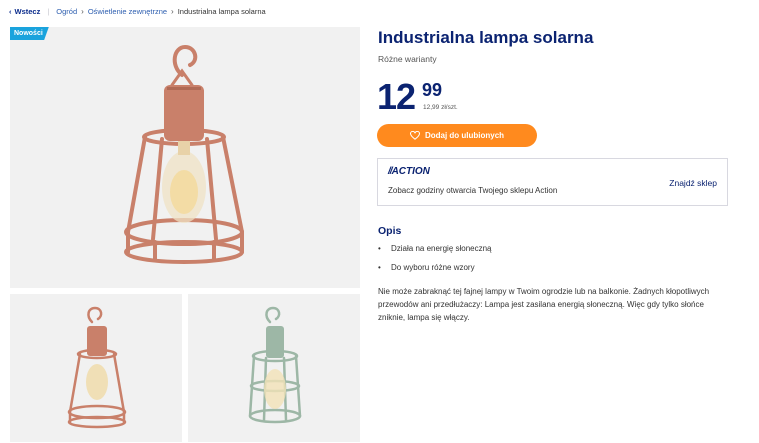 The image size is (759, 443). I want to click on action-logo: //ACTION, so click(409, 171).